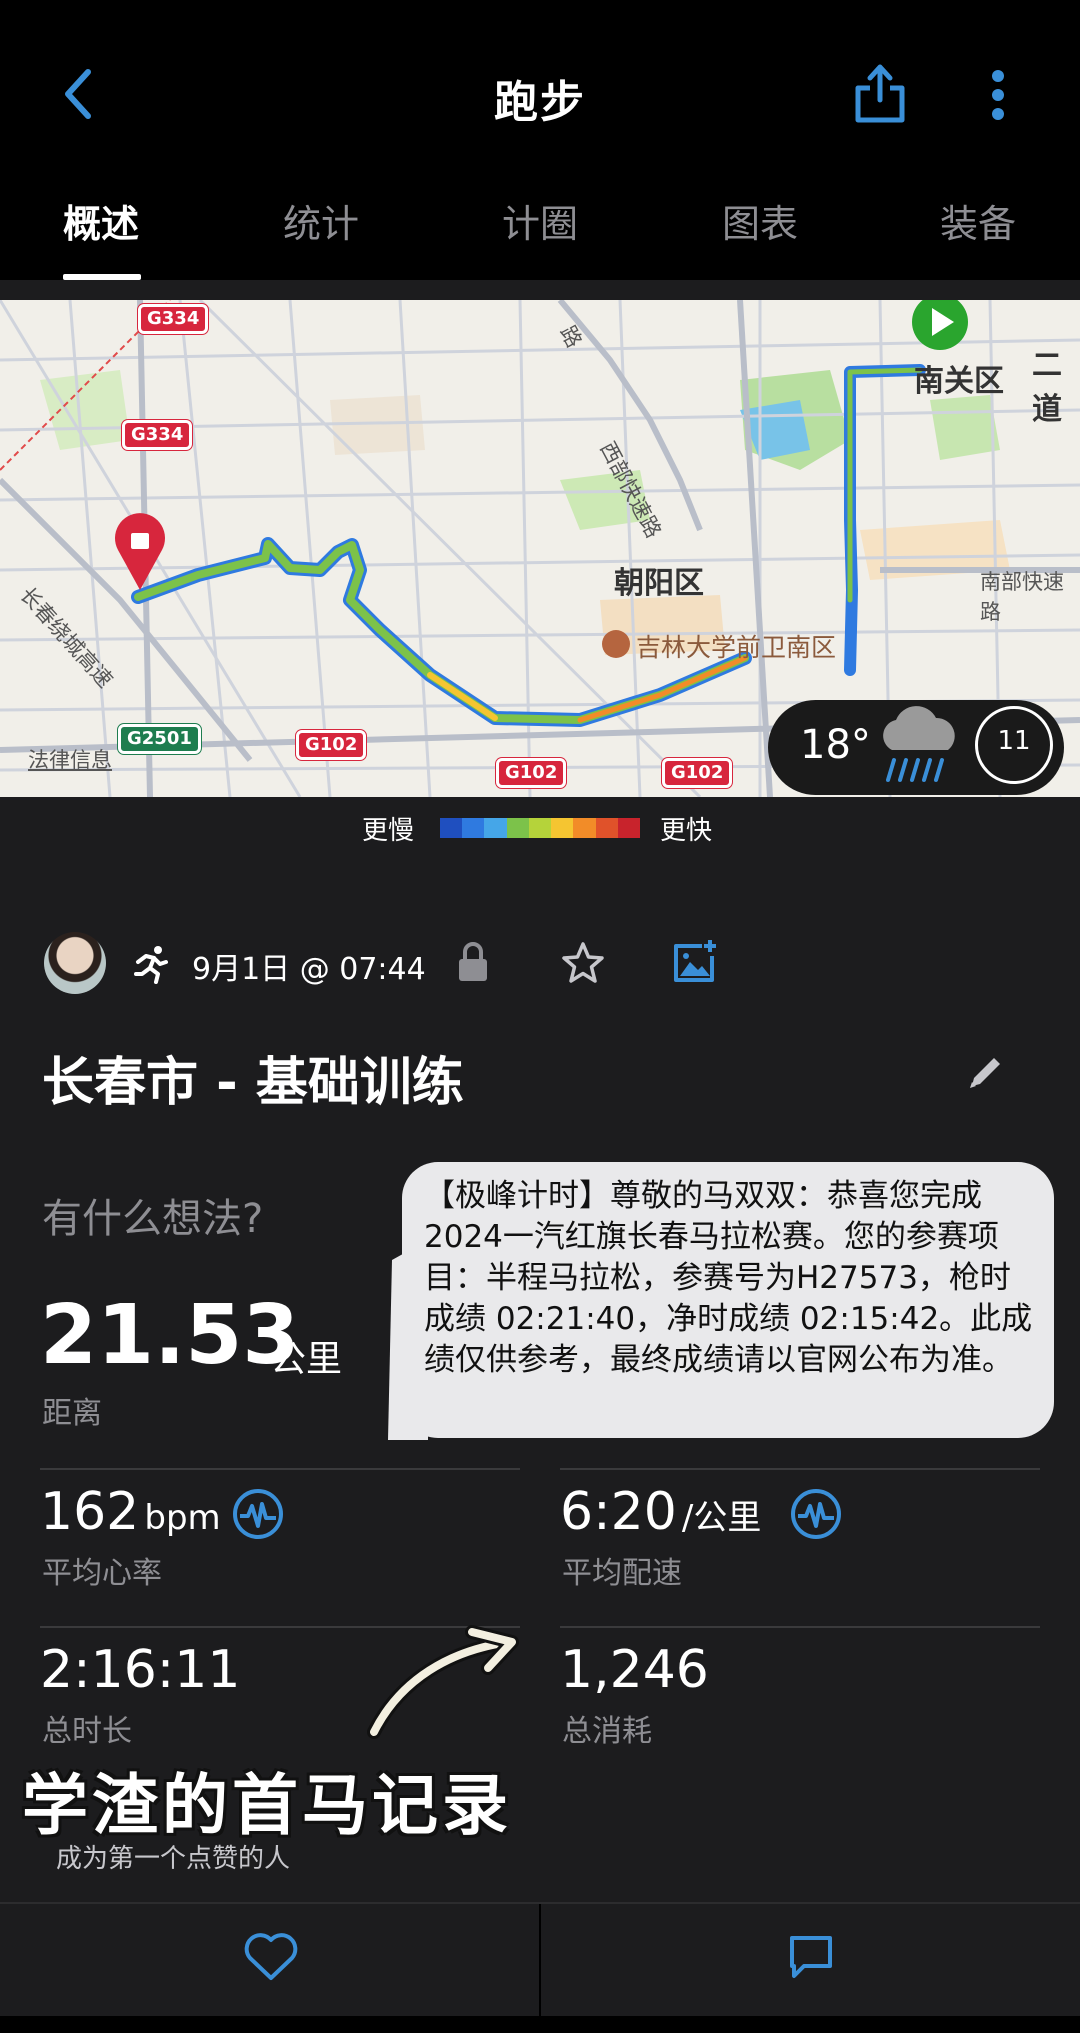 This screenshot has width=1080, height=2033. What do you see at coordinates (959, 381) in the screenshot?
I see `map-label-nanguan: 南关区` at bounding box center [959, 381].